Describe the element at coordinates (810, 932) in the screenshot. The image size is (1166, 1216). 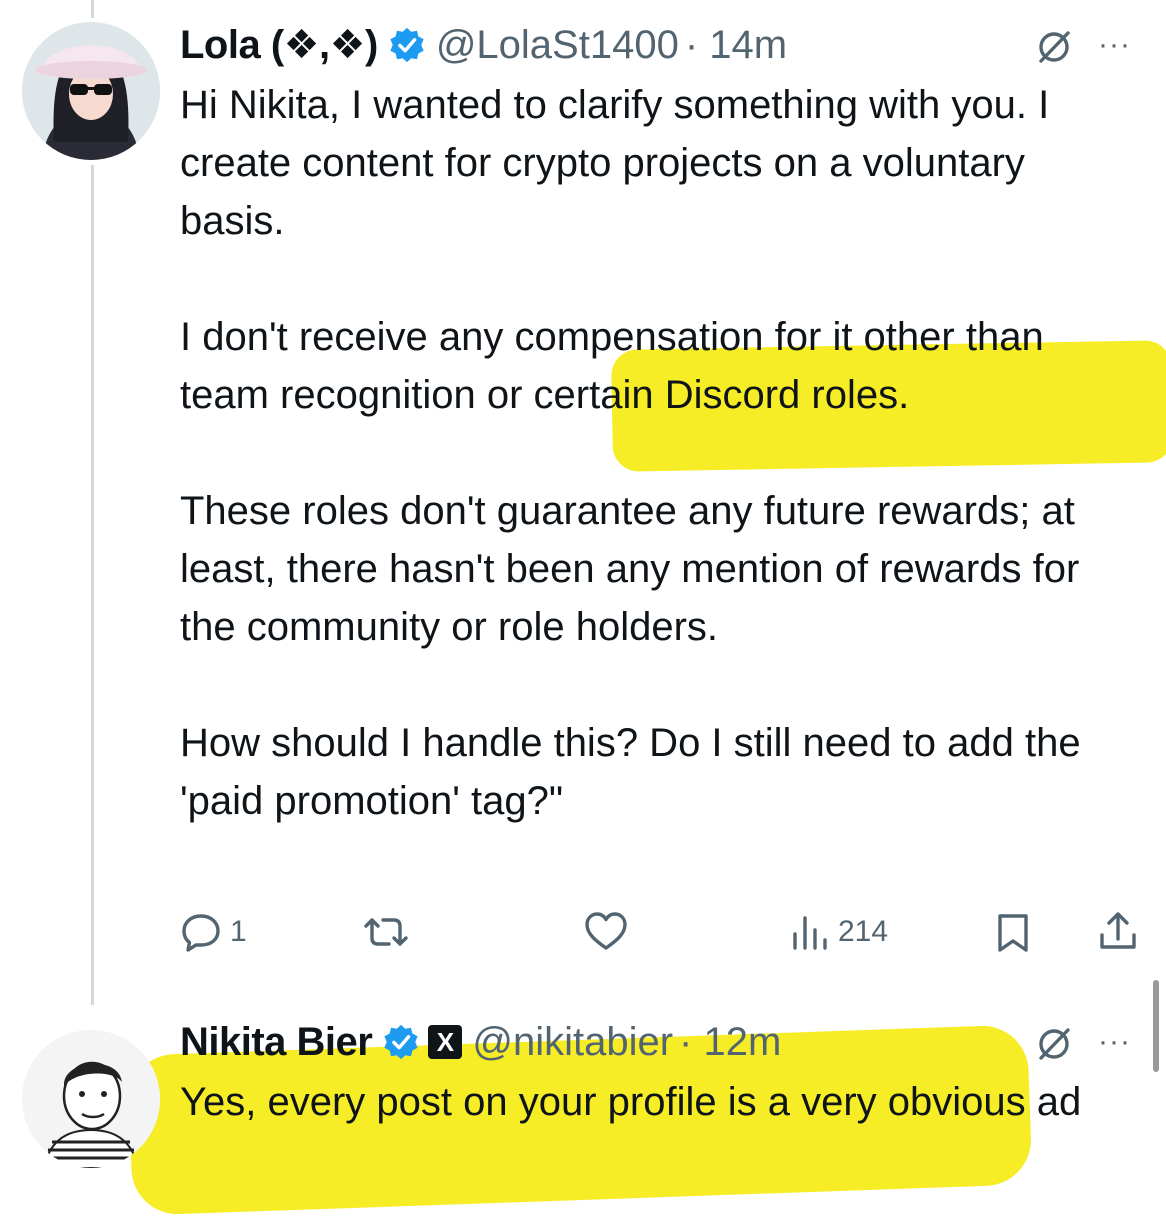
I see `views-icon` at that location.